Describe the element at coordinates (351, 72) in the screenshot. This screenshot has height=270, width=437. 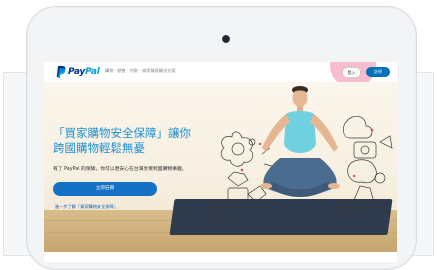
I see `login-button: 登入` at that location.